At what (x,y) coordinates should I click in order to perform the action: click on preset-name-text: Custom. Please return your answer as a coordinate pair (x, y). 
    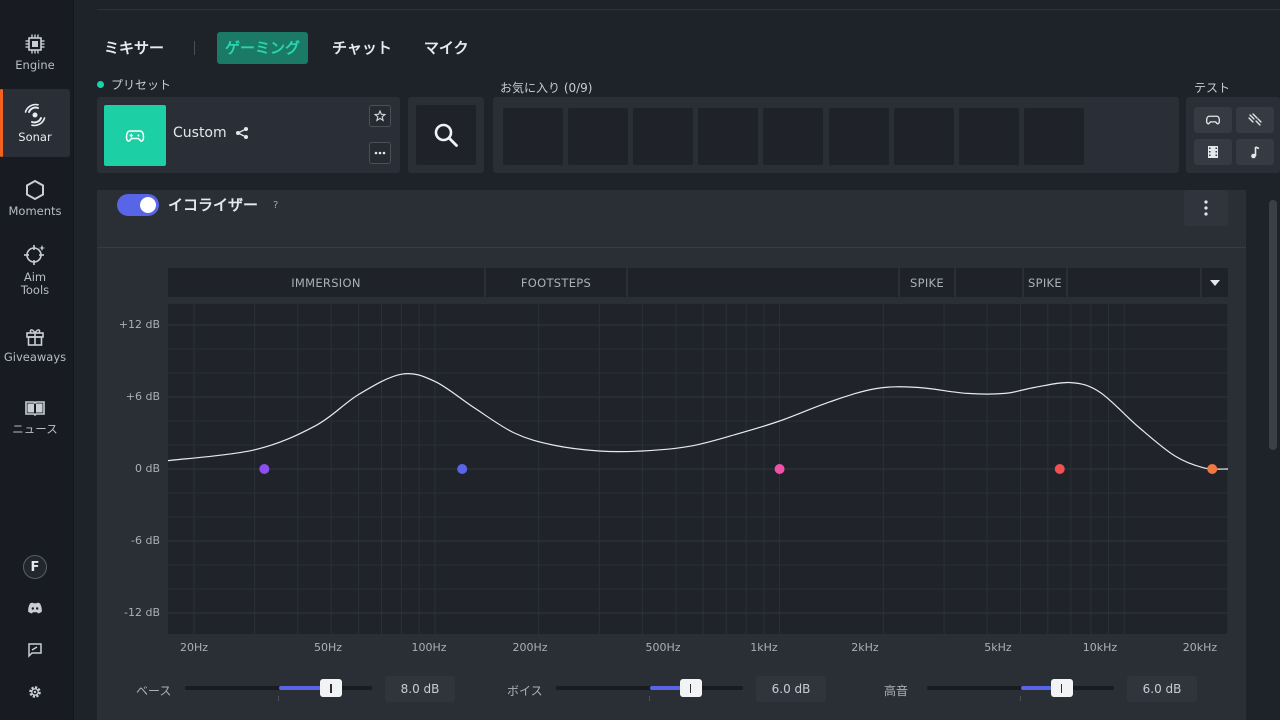
    Looking at the image, I should click on (200, 133).